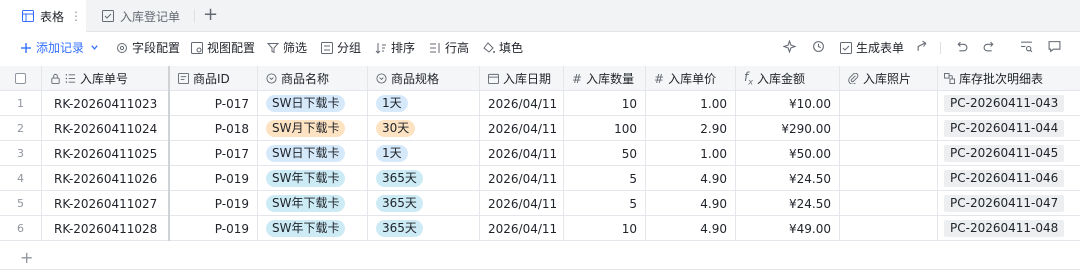 Image resolution: width=1080 pixels, height=280 pixels. Describe the element at coordinates (922, 46) in the screenshot. I see `share-icon` at that location.